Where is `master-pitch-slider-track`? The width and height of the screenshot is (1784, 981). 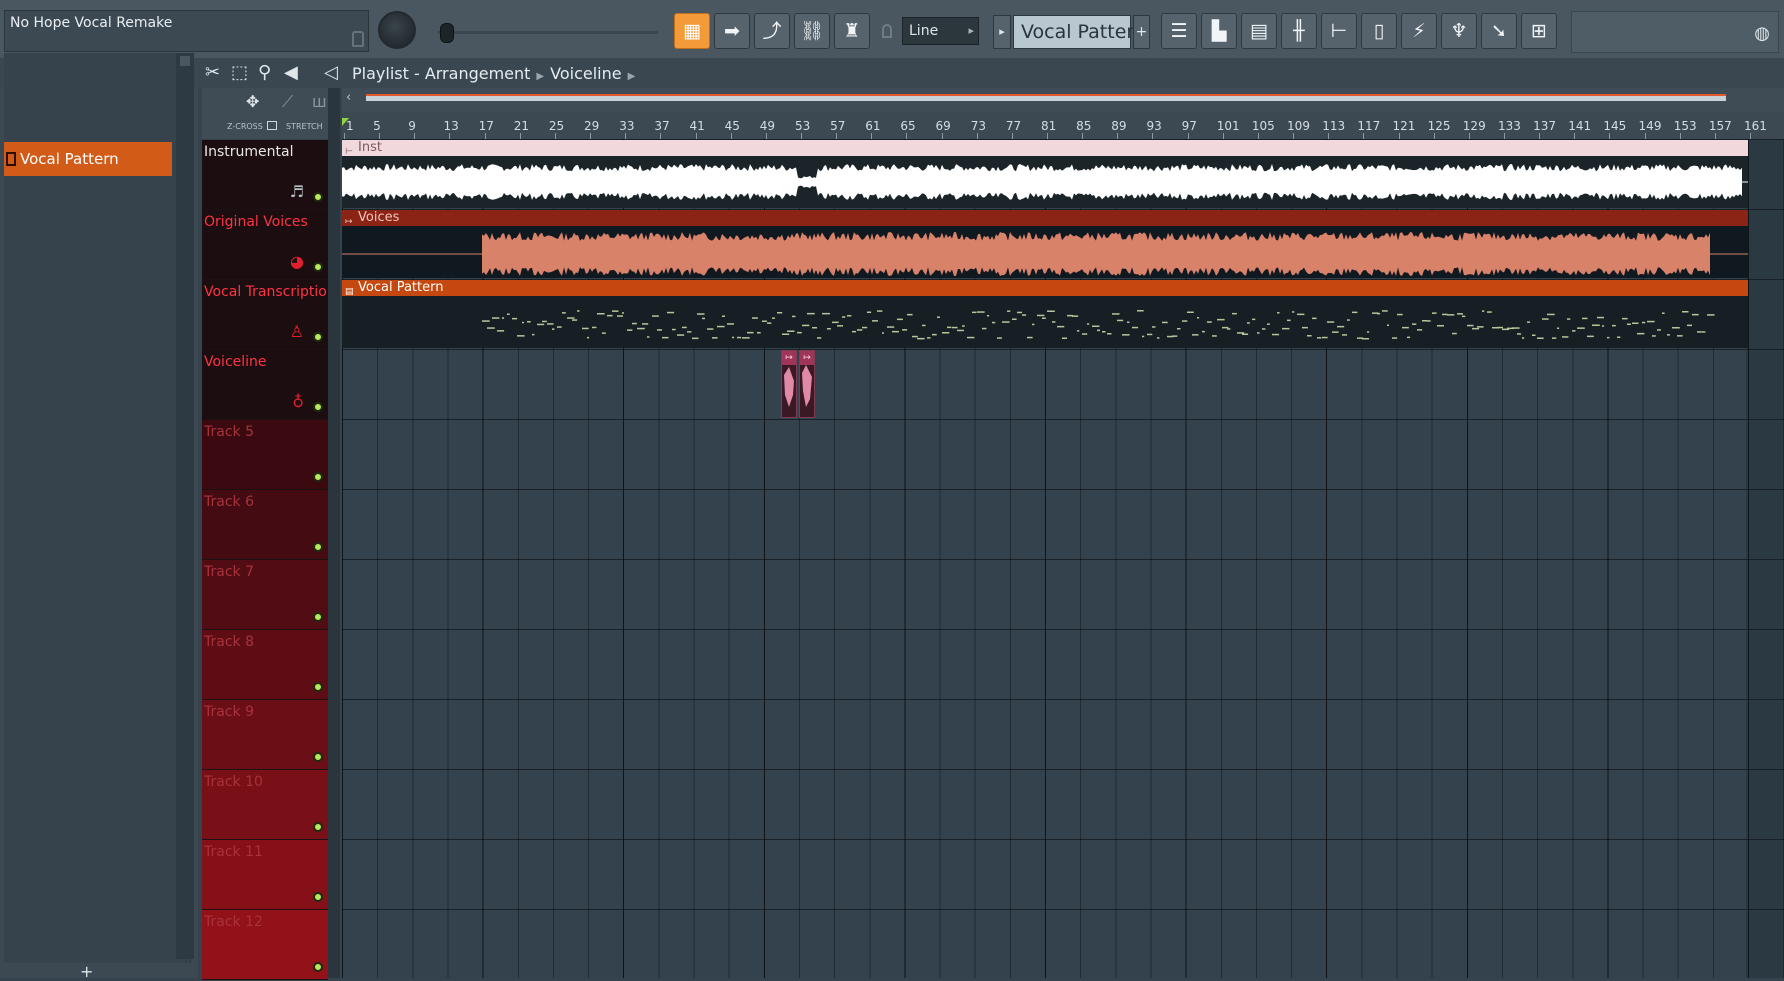
master-pitch-slider-track is located at coordinates (548, 32).